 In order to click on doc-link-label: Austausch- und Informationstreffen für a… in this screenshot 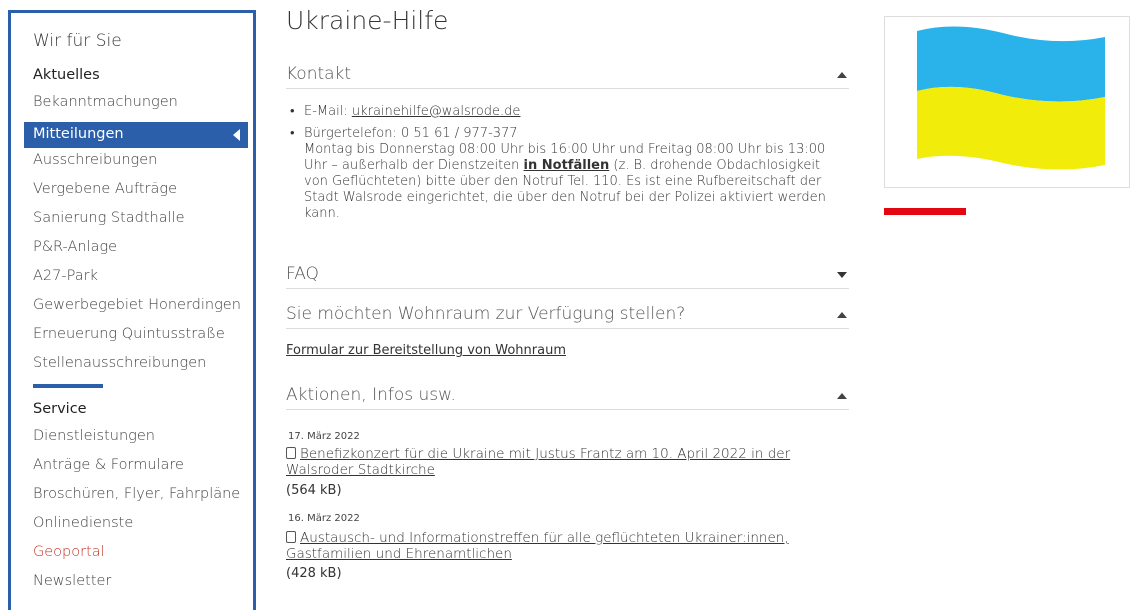, I will do `click(537, 546)`.